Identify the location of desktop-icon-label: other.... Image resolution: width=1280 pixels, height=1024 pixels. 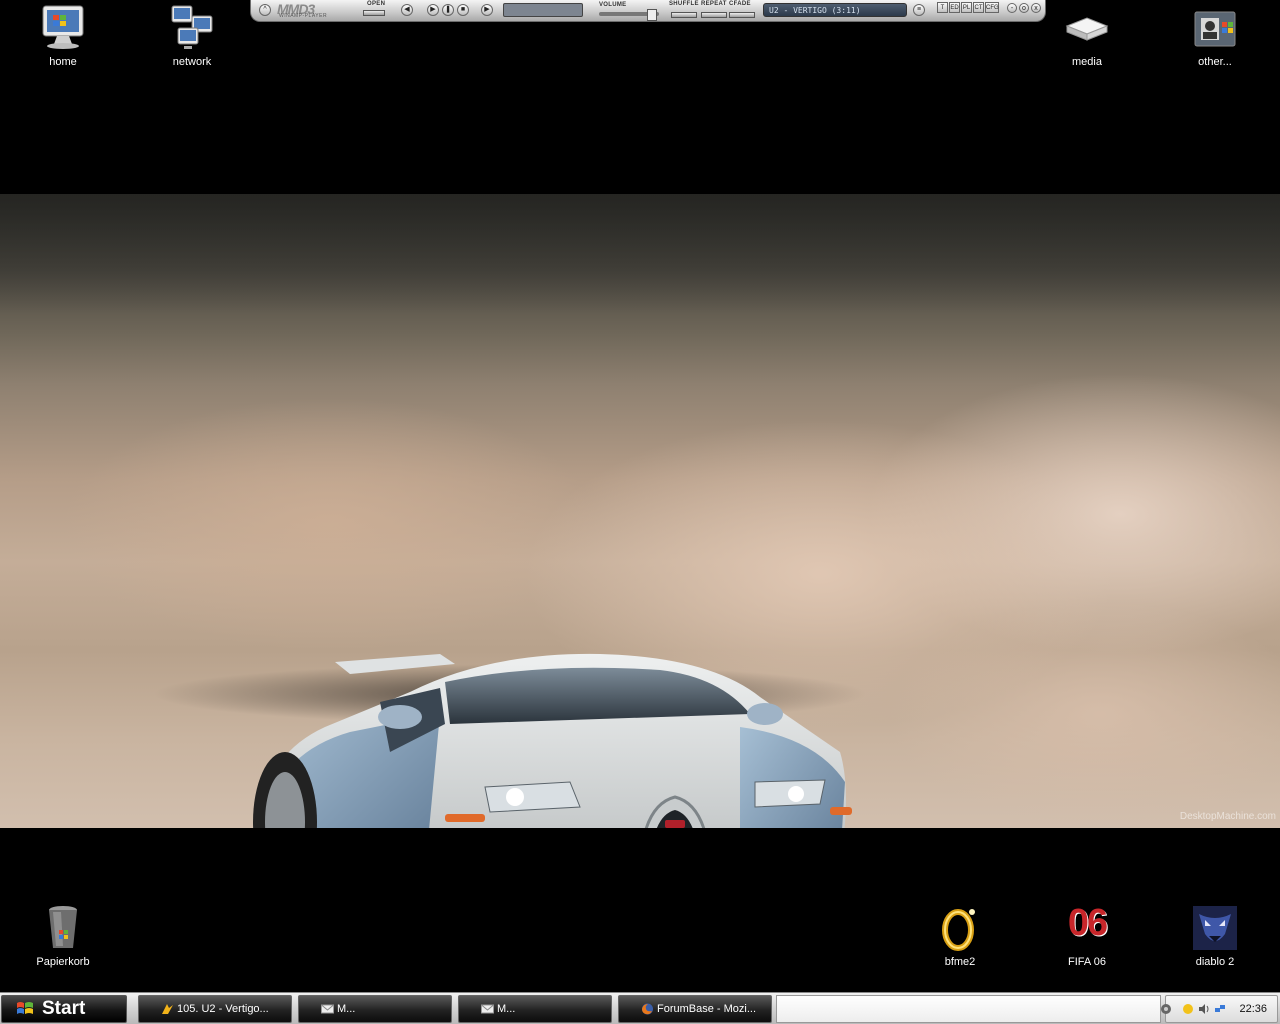
(1215, 62).